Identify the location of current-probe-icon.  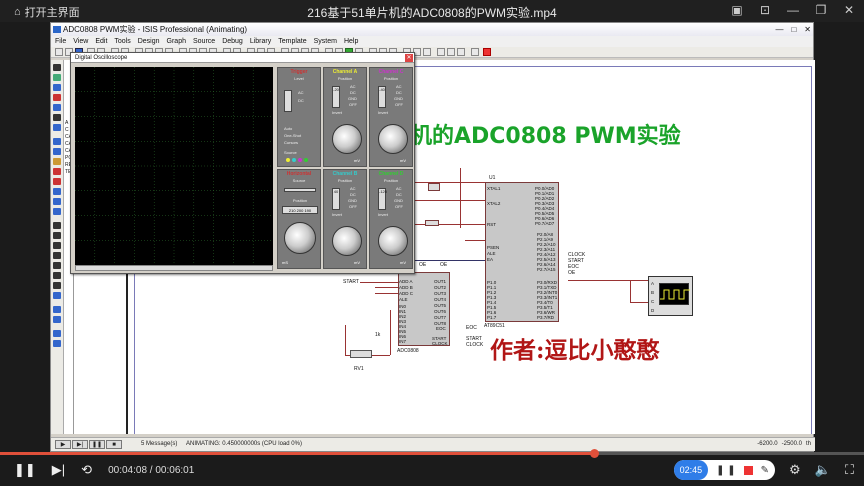
(57, 201).